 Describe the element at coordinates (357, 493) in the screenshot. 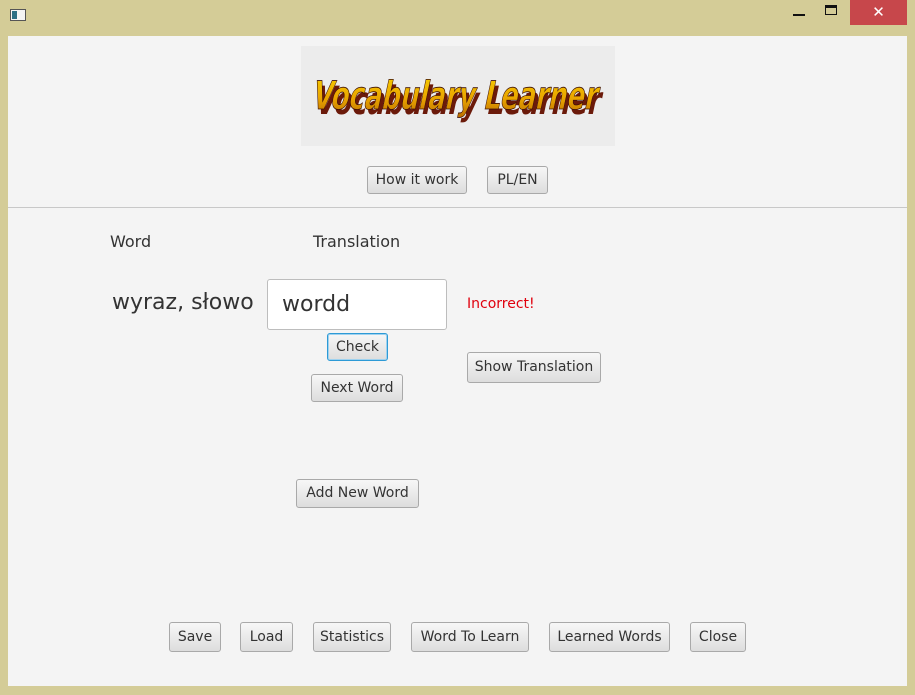

I see `add-new-word-button: Add New Word` at that location.